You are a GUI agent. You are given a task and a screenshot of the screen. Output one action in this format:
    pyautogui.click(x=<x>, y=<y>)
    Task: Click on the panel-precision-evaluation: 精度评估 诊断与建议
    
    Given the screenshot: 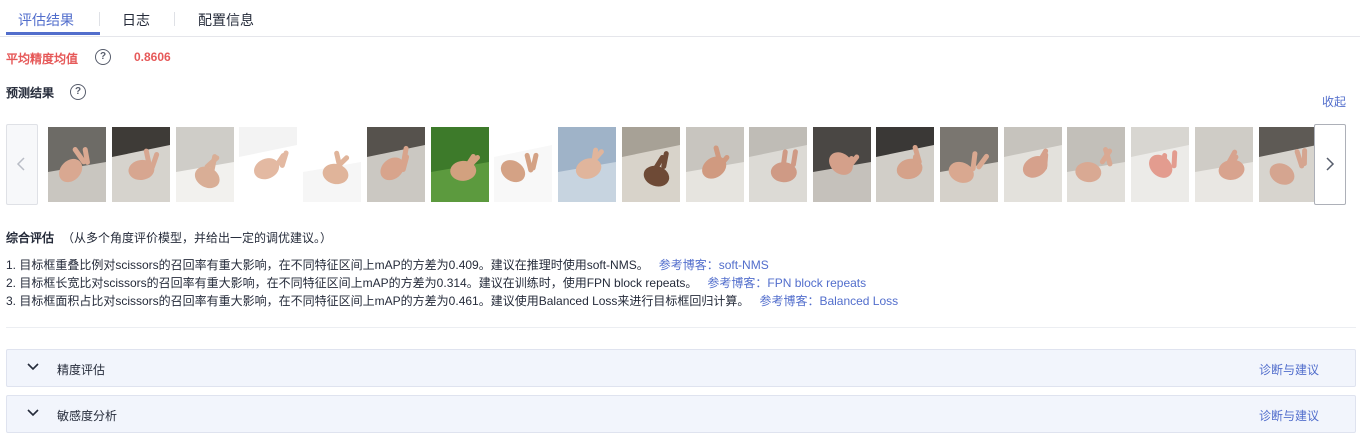 What is the action you would take?
    pyautogui.click(x=681, y=368)
    